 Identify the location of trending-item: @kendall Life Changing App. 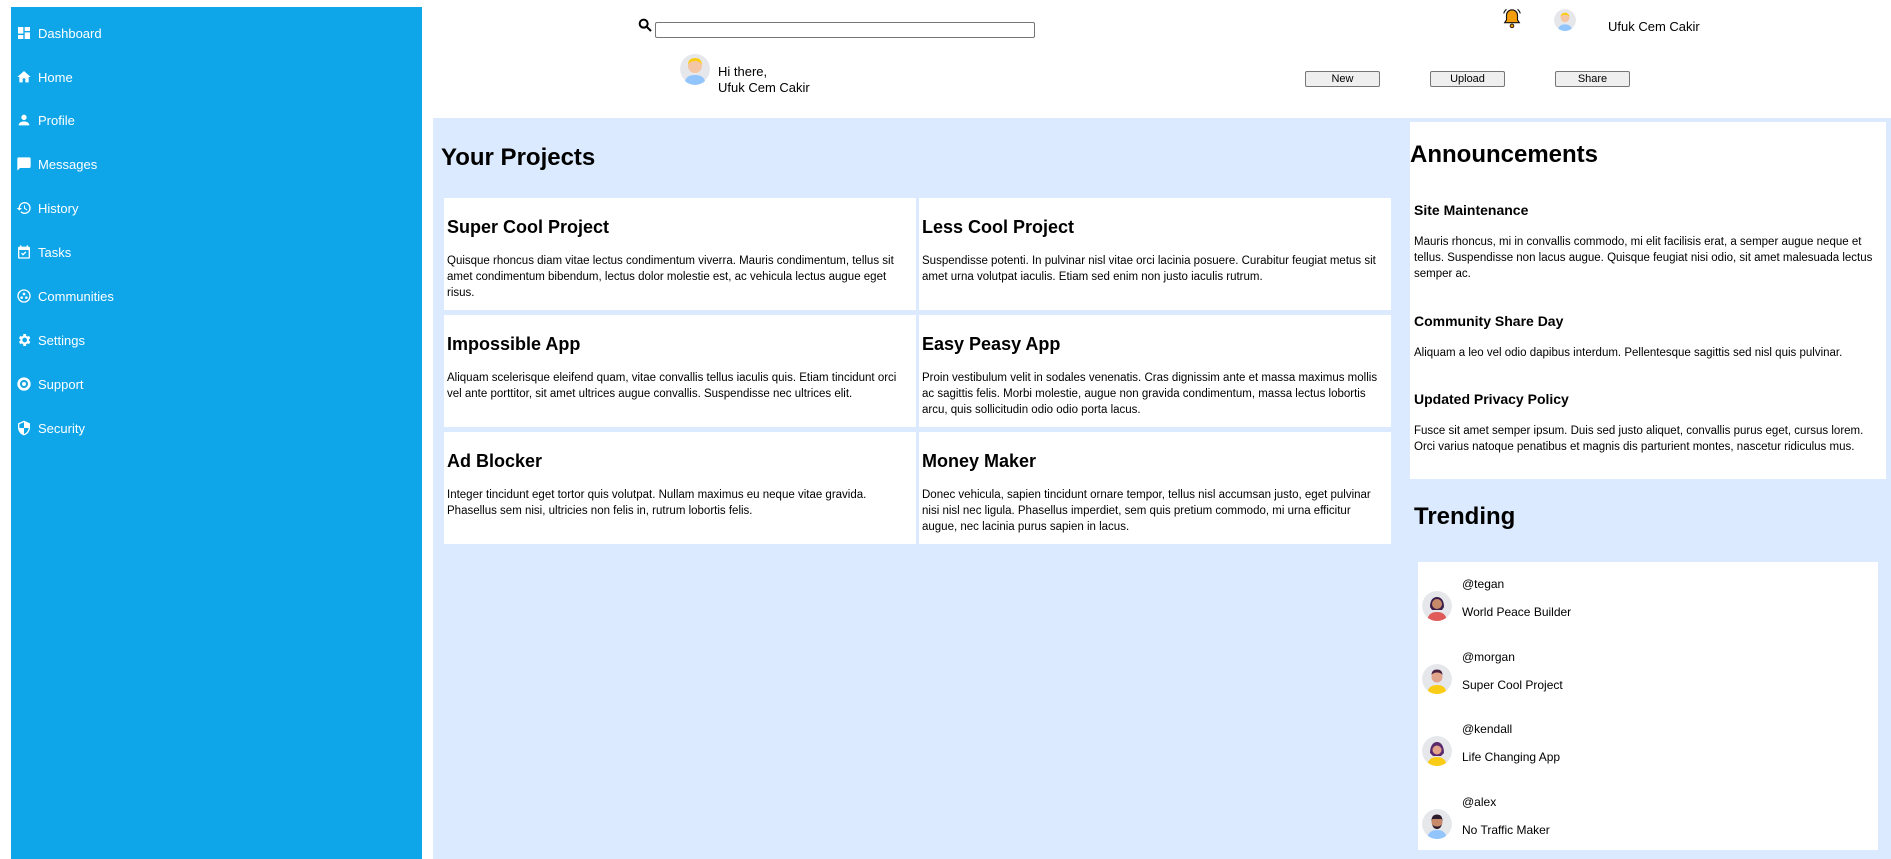
(1632, 751).